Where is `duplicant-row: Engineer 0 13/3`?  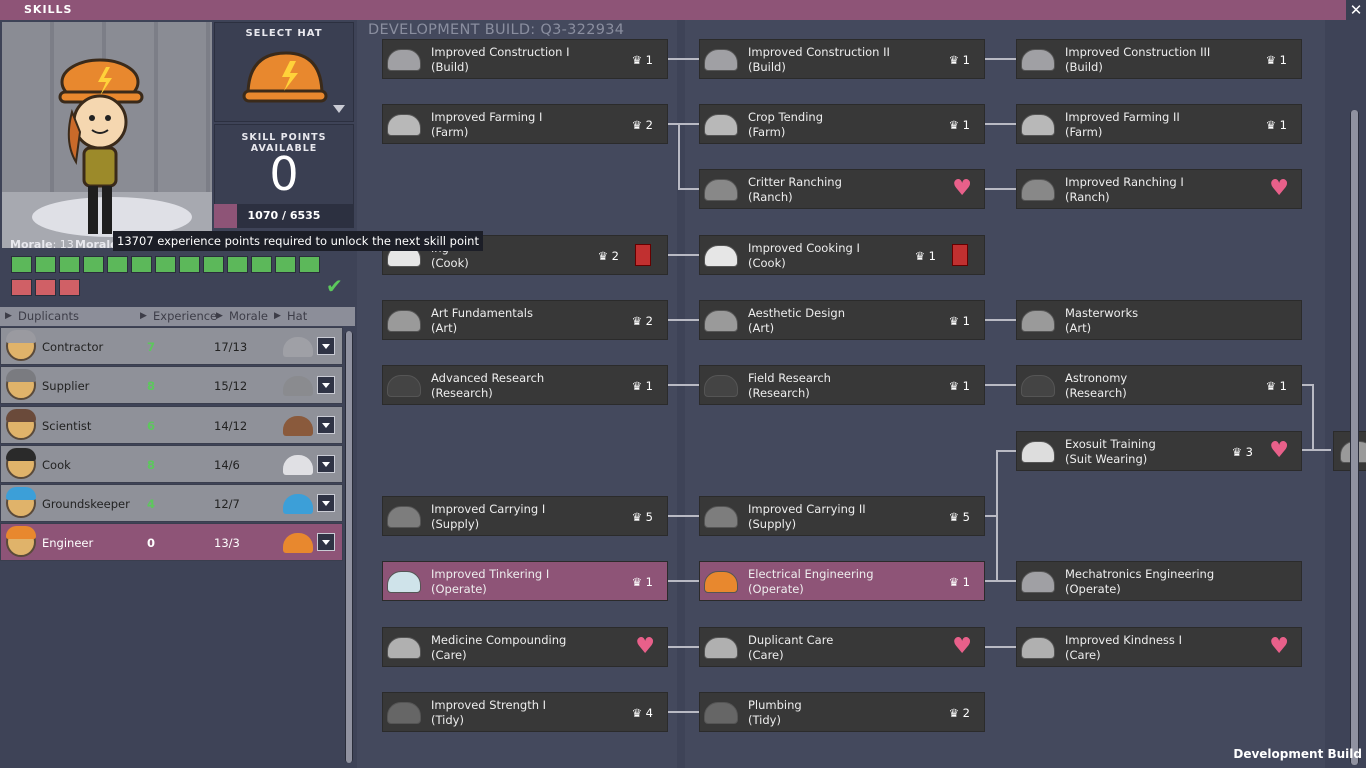 duplicant-row: Engineer 0 13/3 is located at coordinates (171, 542).